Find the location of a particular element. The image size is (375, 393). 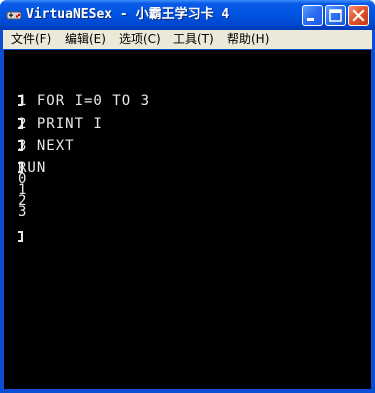

menu-bar: 文件(F) 编辑(E) 选项(C) 工具(T) 帮助(H) is located at coordinates (187, 39).